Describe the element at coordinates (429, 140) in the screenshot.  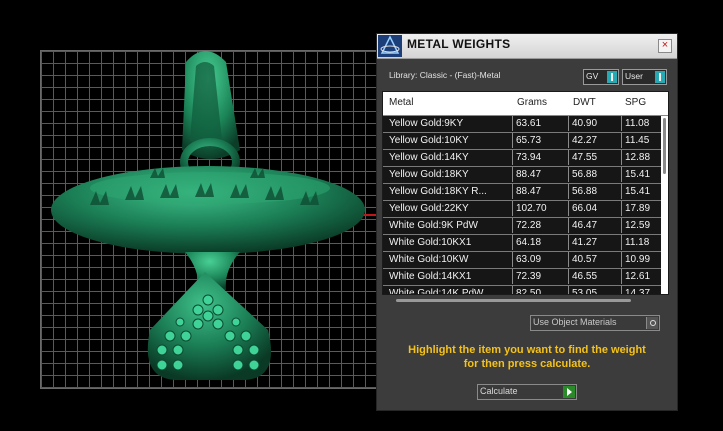
I see `cell-metal: Yellow Gold:10KY` at that location.